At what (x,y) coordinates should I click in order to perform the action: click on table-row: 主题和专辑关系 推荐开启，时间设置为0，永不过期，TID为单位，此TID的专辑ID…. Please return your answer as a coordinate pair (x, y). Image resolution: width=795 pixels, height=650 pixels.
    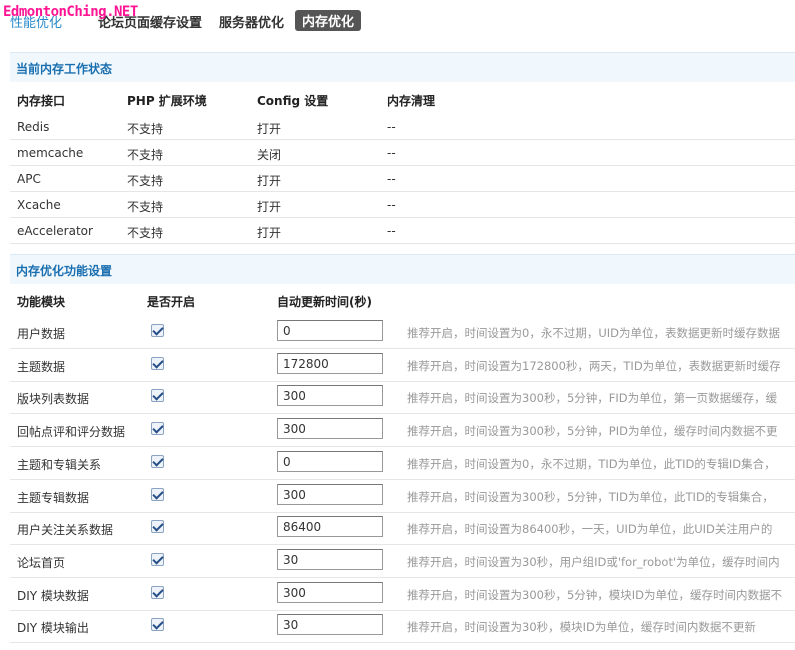
    Looking at the image, I should click on (402, 463).